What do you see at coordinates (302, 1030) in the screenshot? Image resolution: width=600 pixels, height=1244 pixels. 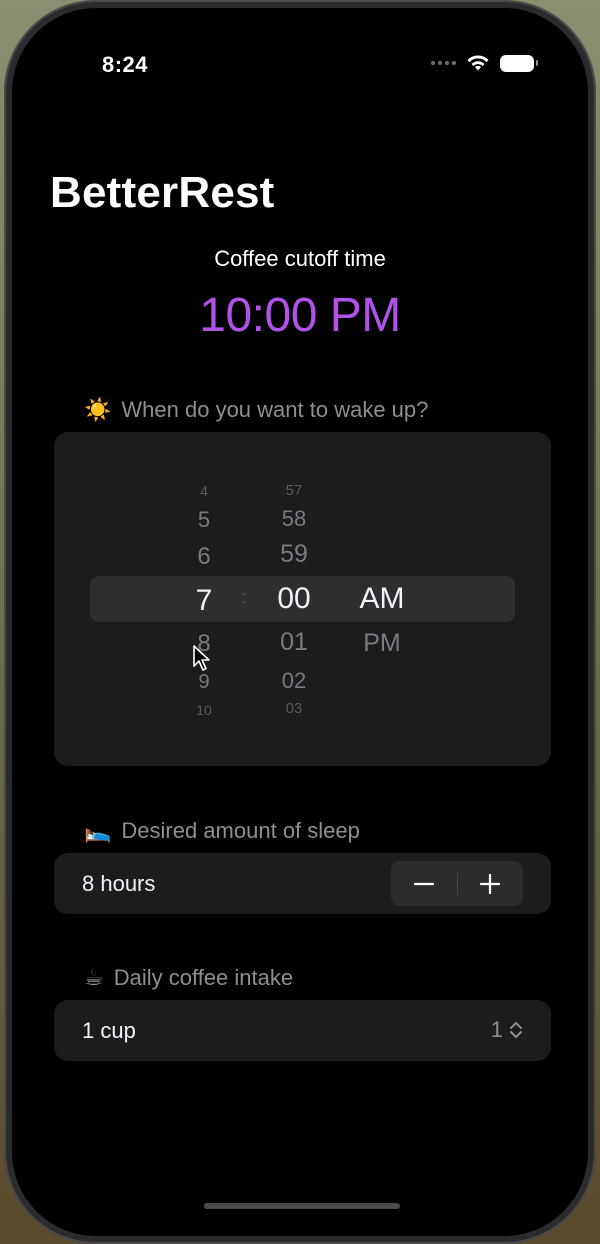 I see `coffee-picker-row: 1 cup 1` at bounding box center [302, 1030].